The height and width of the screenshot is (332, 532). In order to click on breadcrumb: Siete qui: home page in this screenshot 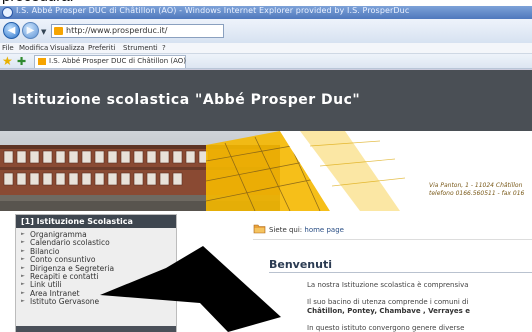, I will do `click(306, 230)`.